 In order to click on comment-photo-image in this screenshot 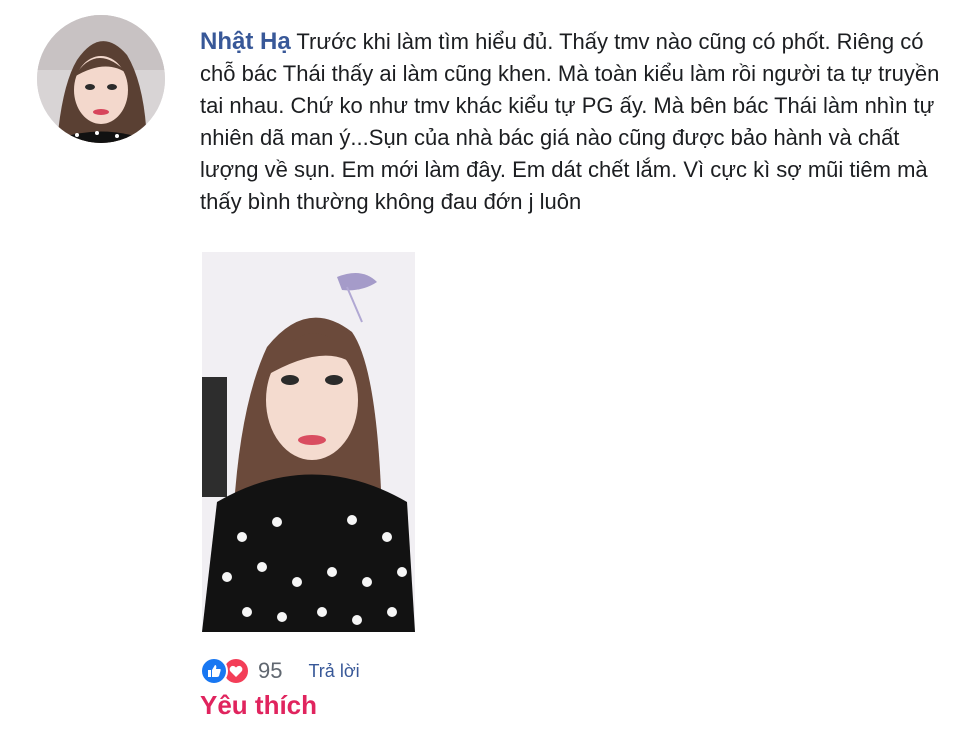, I will do `click(308, 442)`.